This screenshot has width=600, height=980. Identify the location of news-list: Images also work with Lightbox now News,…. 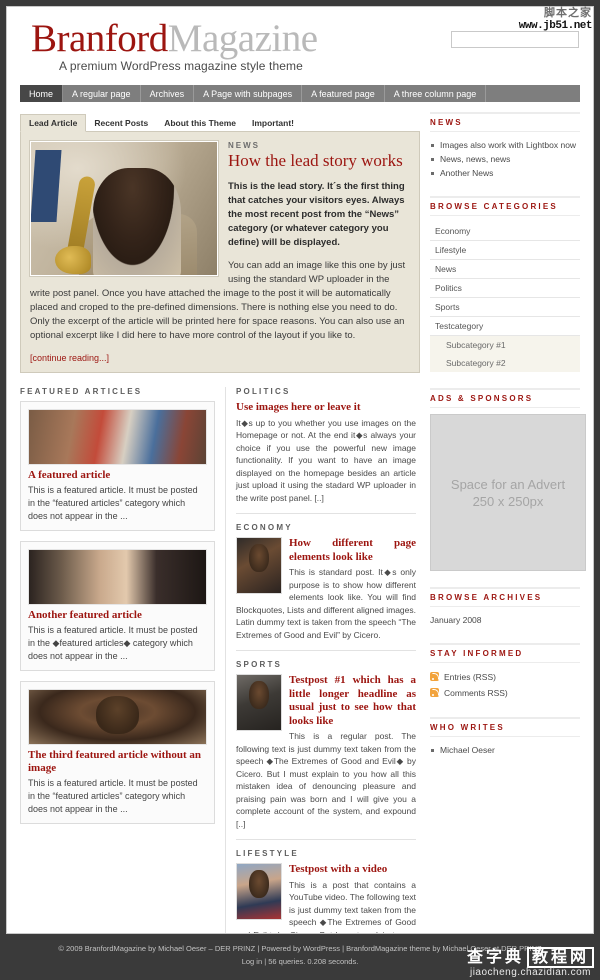
(505, 159).